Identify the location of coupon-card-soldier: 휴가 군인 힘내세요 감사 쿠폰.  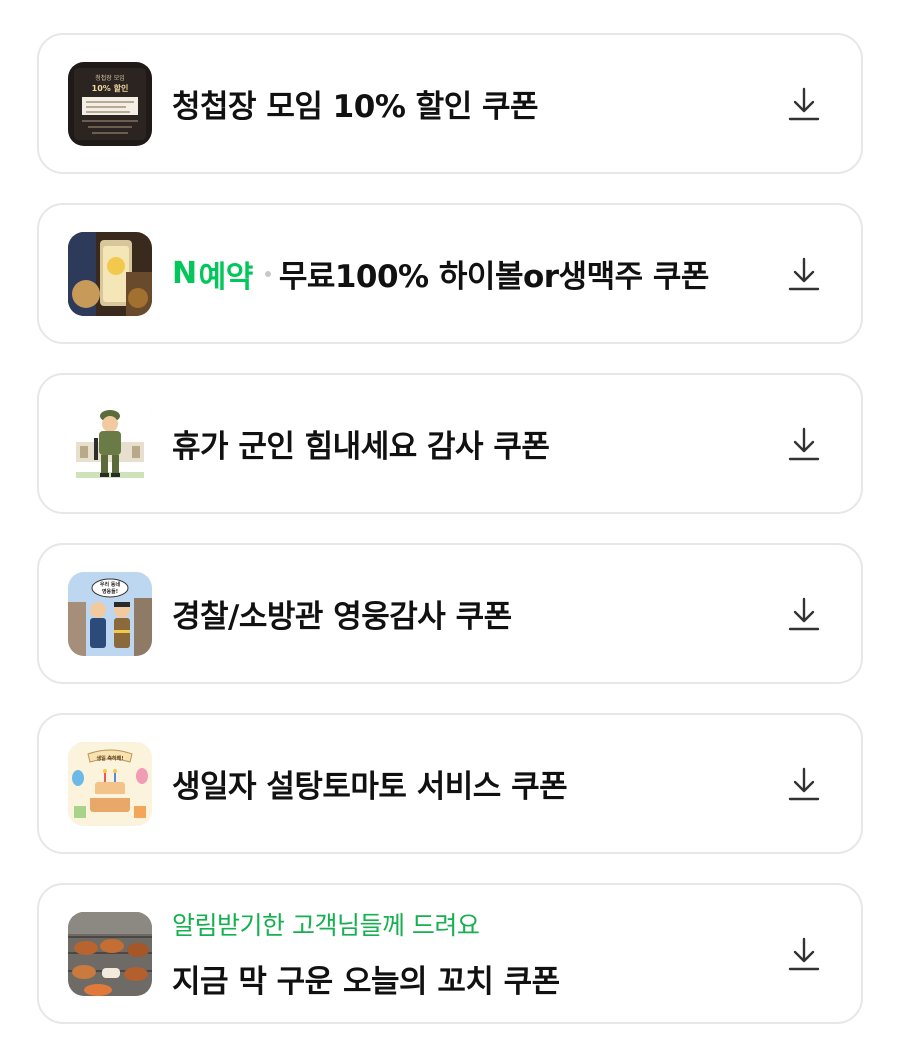
(450, 443).